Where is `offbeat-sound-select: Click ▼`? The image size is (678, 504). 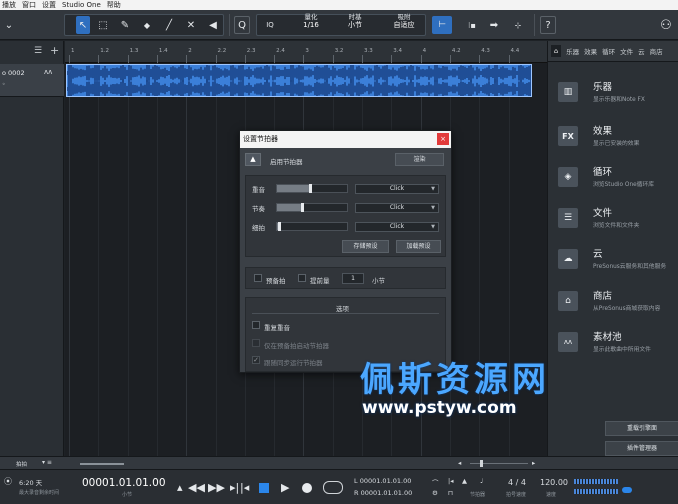
offbeat-sound-select: Click ▼ is located at coordinates (397, 227).